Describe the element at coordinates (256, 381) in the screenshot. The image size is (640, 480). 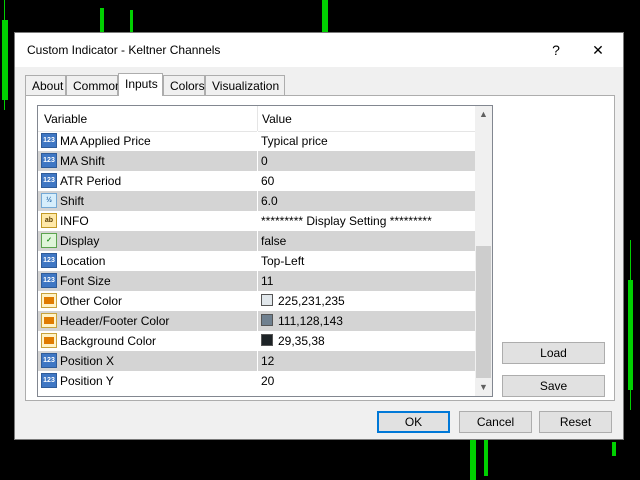
I see `table-row: 123 Position Y 20` at that location.